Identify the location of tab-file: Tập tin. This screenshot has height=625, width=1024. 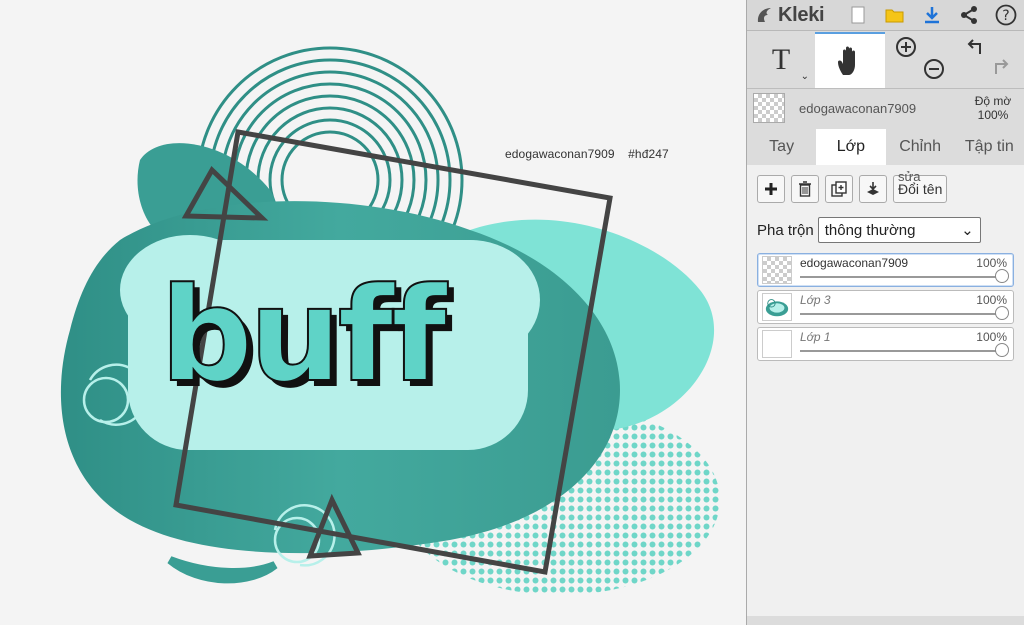
(989, 147).